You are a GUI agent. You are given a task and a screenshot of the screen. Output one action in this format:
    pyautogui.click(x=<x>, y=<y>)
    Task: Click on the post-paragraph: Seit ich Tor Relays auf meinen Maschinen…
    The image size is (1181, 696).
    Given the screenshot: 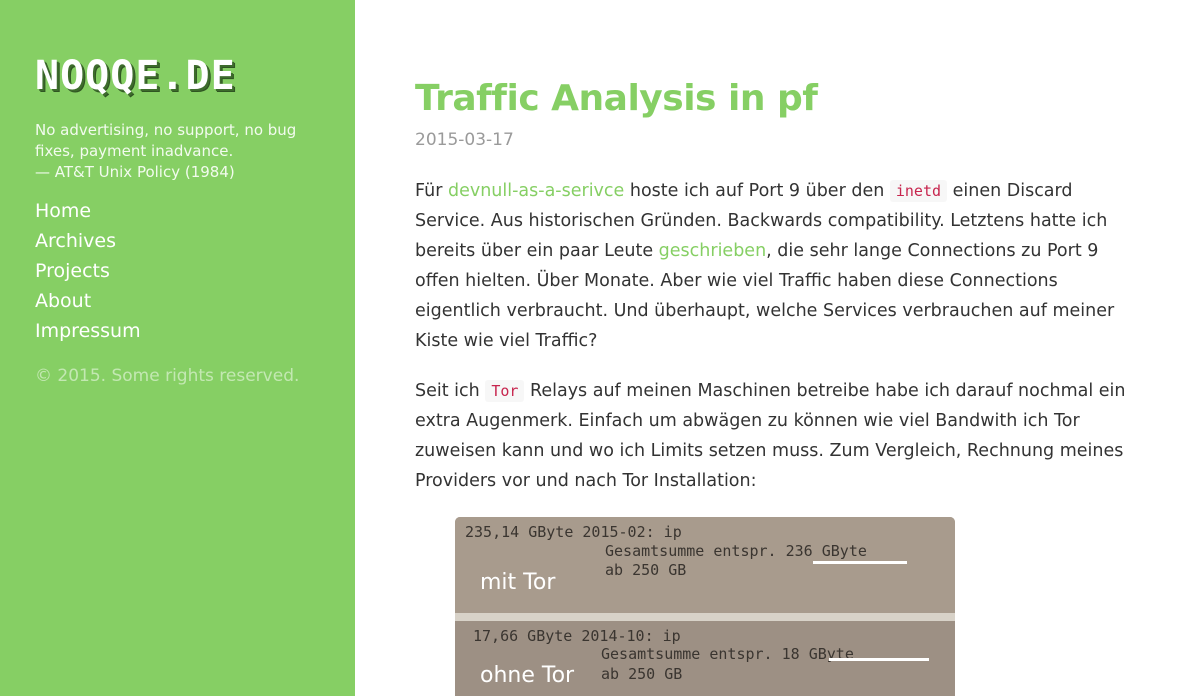 What is the action you would take?
    pyautogui.click(x=775, y=436)
    